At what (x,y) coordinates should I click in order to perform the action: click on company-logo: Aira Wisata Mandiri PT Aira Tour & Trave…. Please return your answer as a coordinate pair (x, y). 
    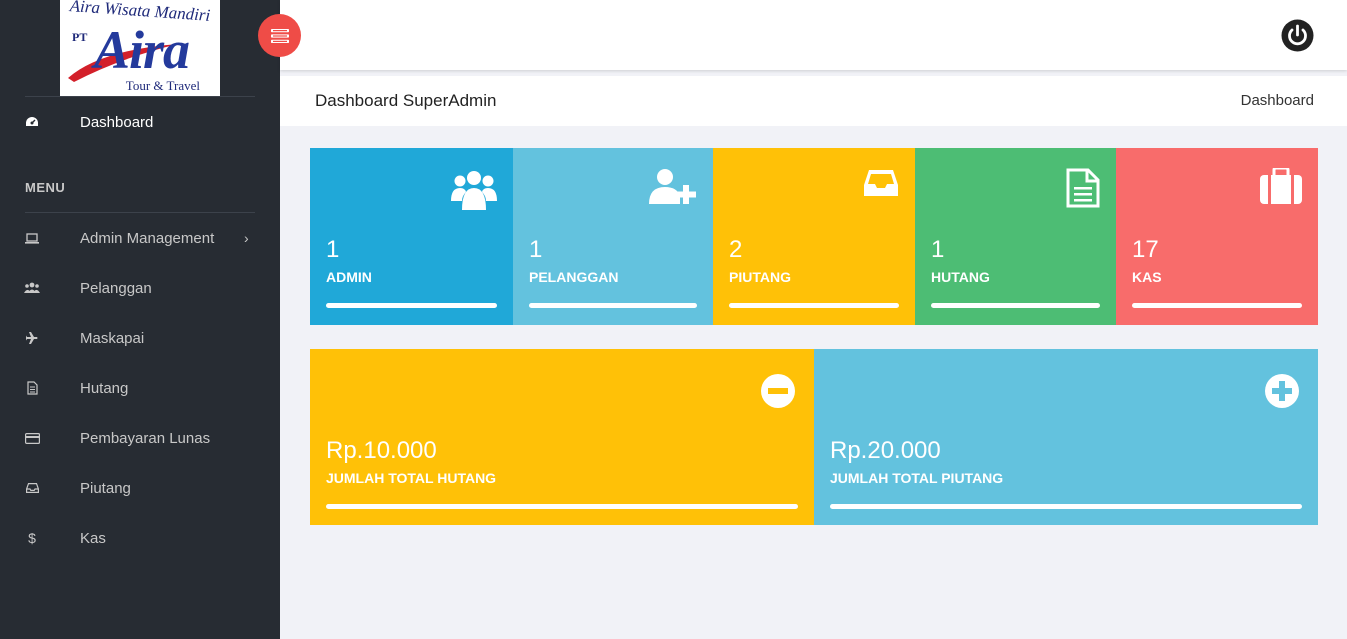
    Looking at the image, I should click on (140, 48).